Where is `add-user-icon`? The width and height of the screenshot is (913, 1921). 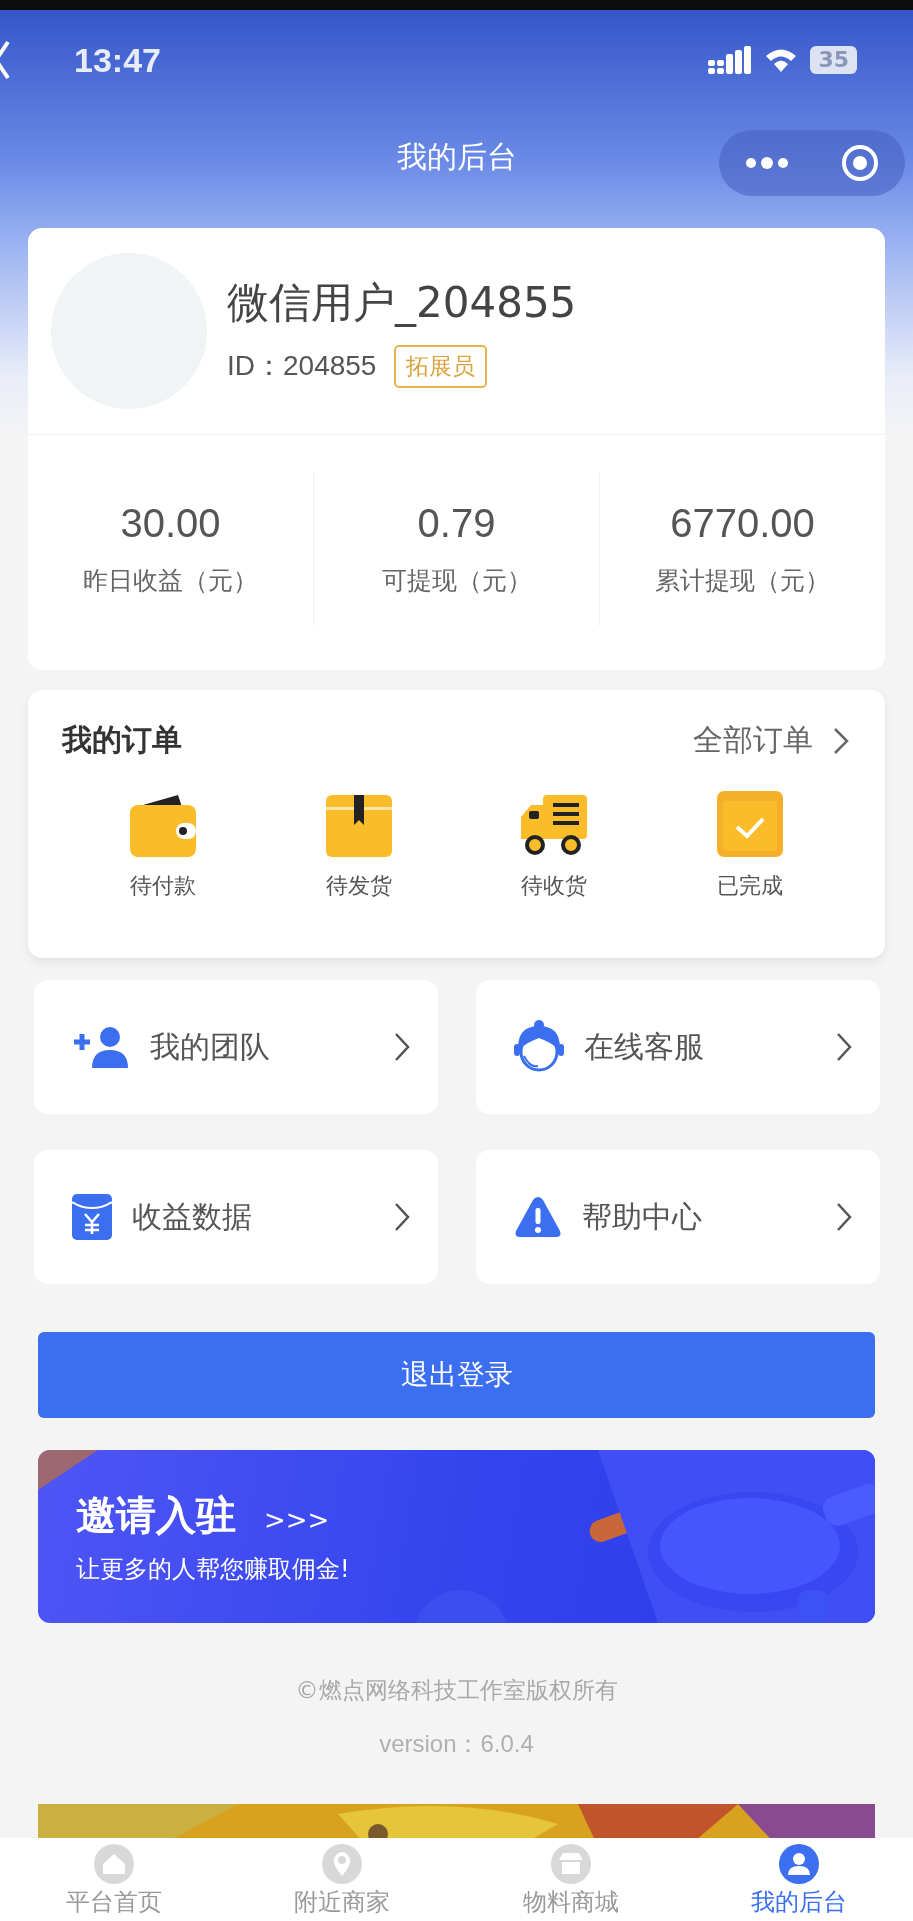
add-user-icon is located at coordinates (101, 1047).